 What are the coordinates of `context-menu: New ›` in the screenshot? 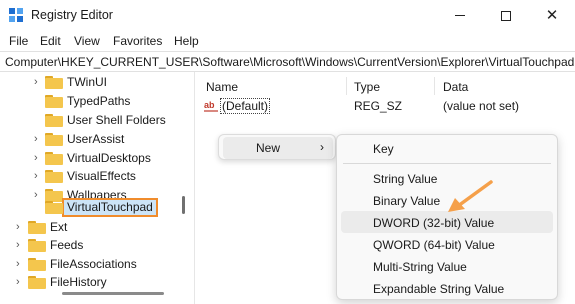 It's located at (277, 147).